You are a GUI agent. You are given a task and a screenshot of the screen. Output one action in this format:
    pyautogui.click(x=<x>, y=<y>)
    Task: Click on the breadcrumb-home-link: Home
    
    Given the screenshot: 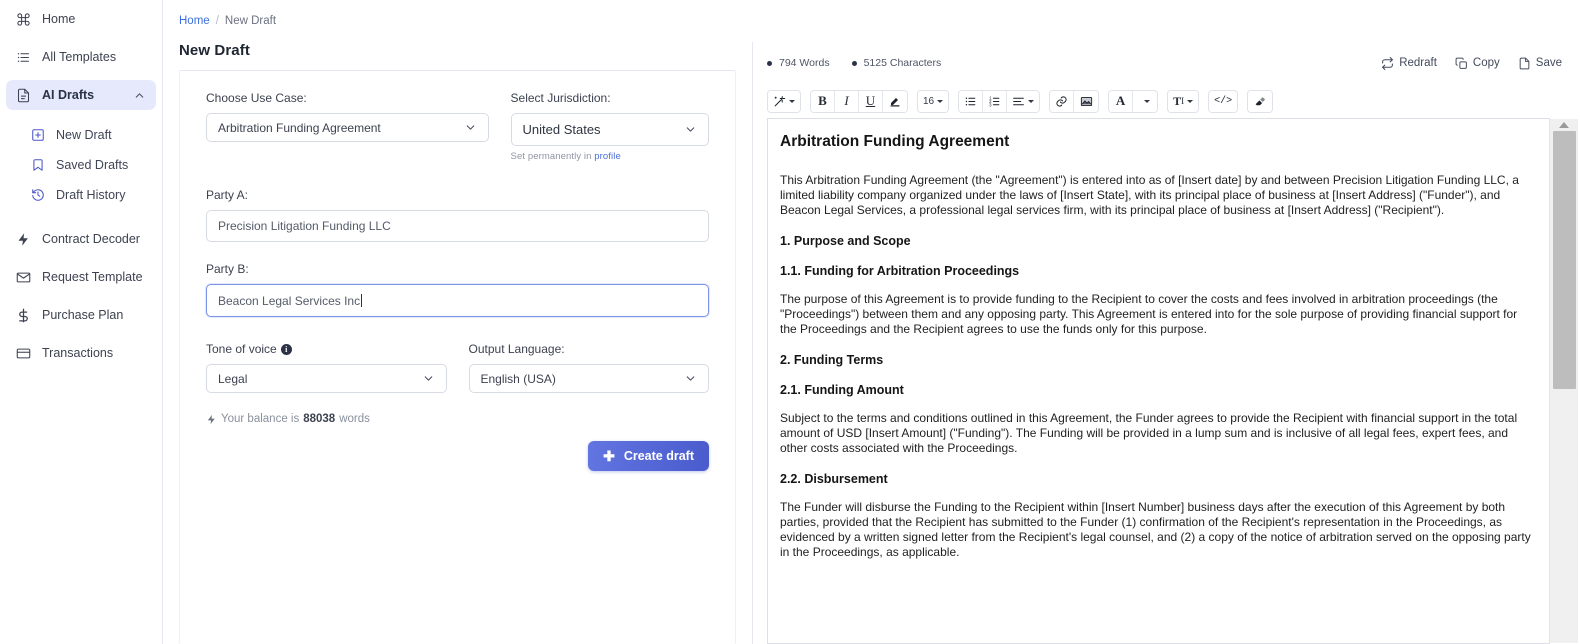 What is the action you would take?
    pyautogui.click(x=194, y=21)
    